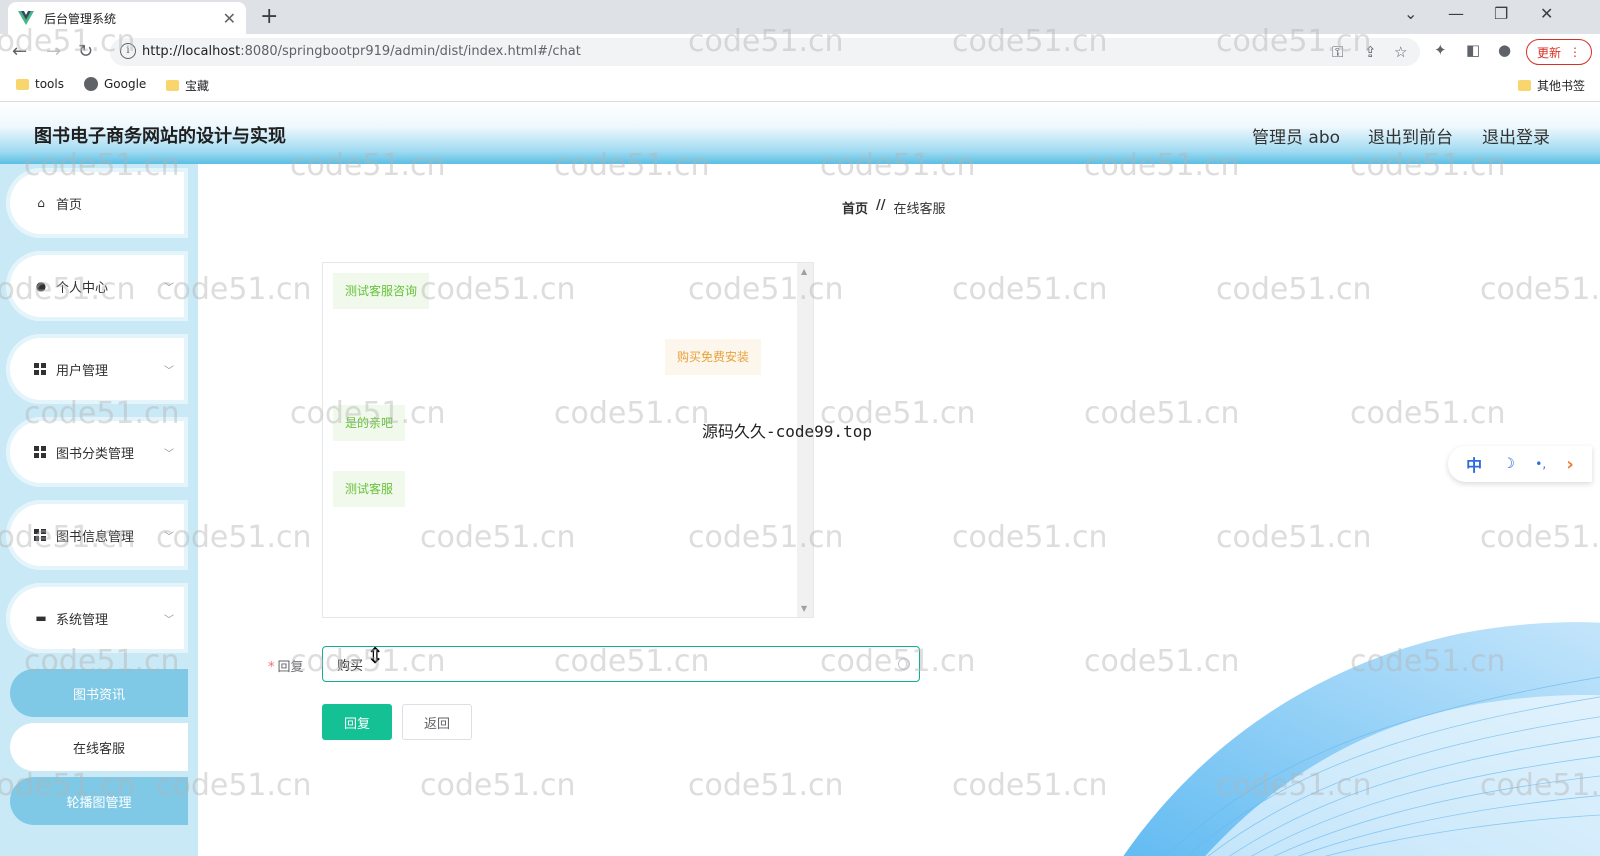 The image size is (1600, 856). Describe the element at coordinates (91, 84) in the screenshot. I see `globe-icon` at that location.